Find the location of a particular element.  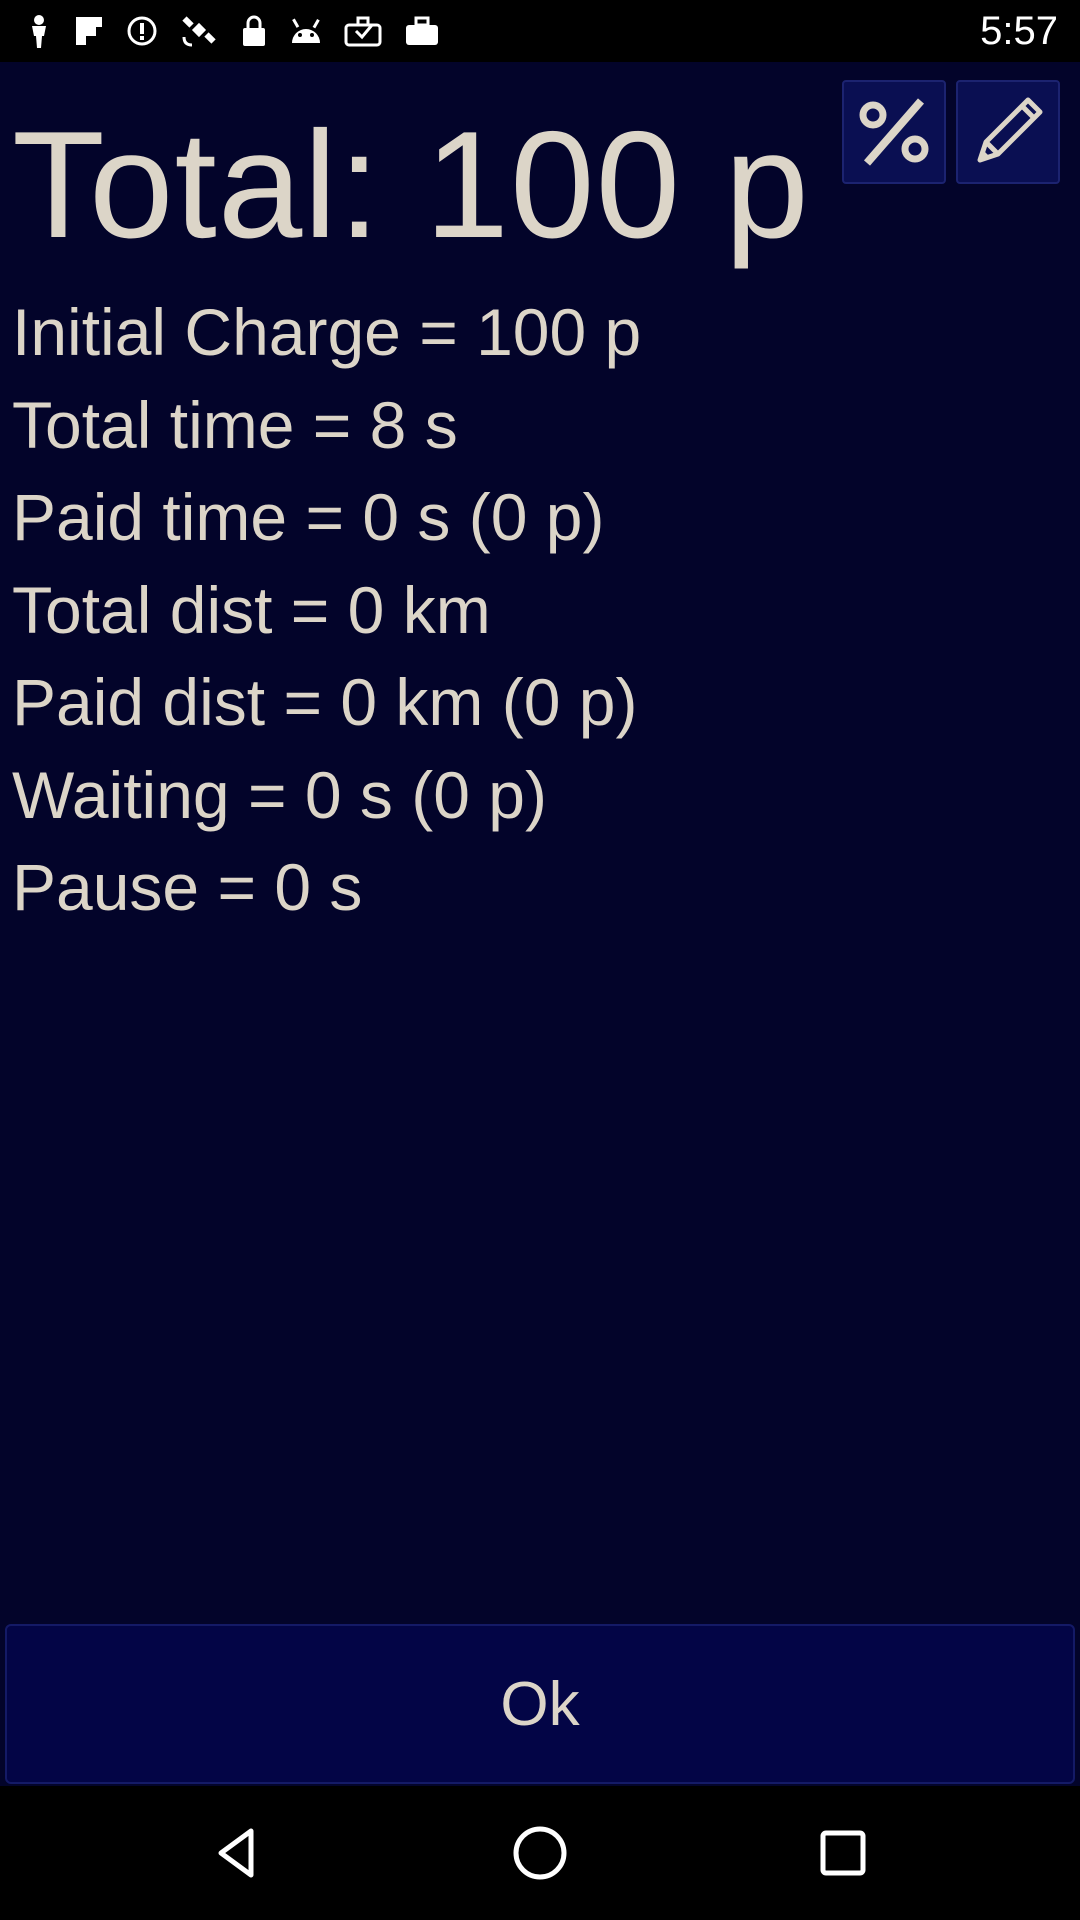

bag-icon is located at coordinates (422, 31).